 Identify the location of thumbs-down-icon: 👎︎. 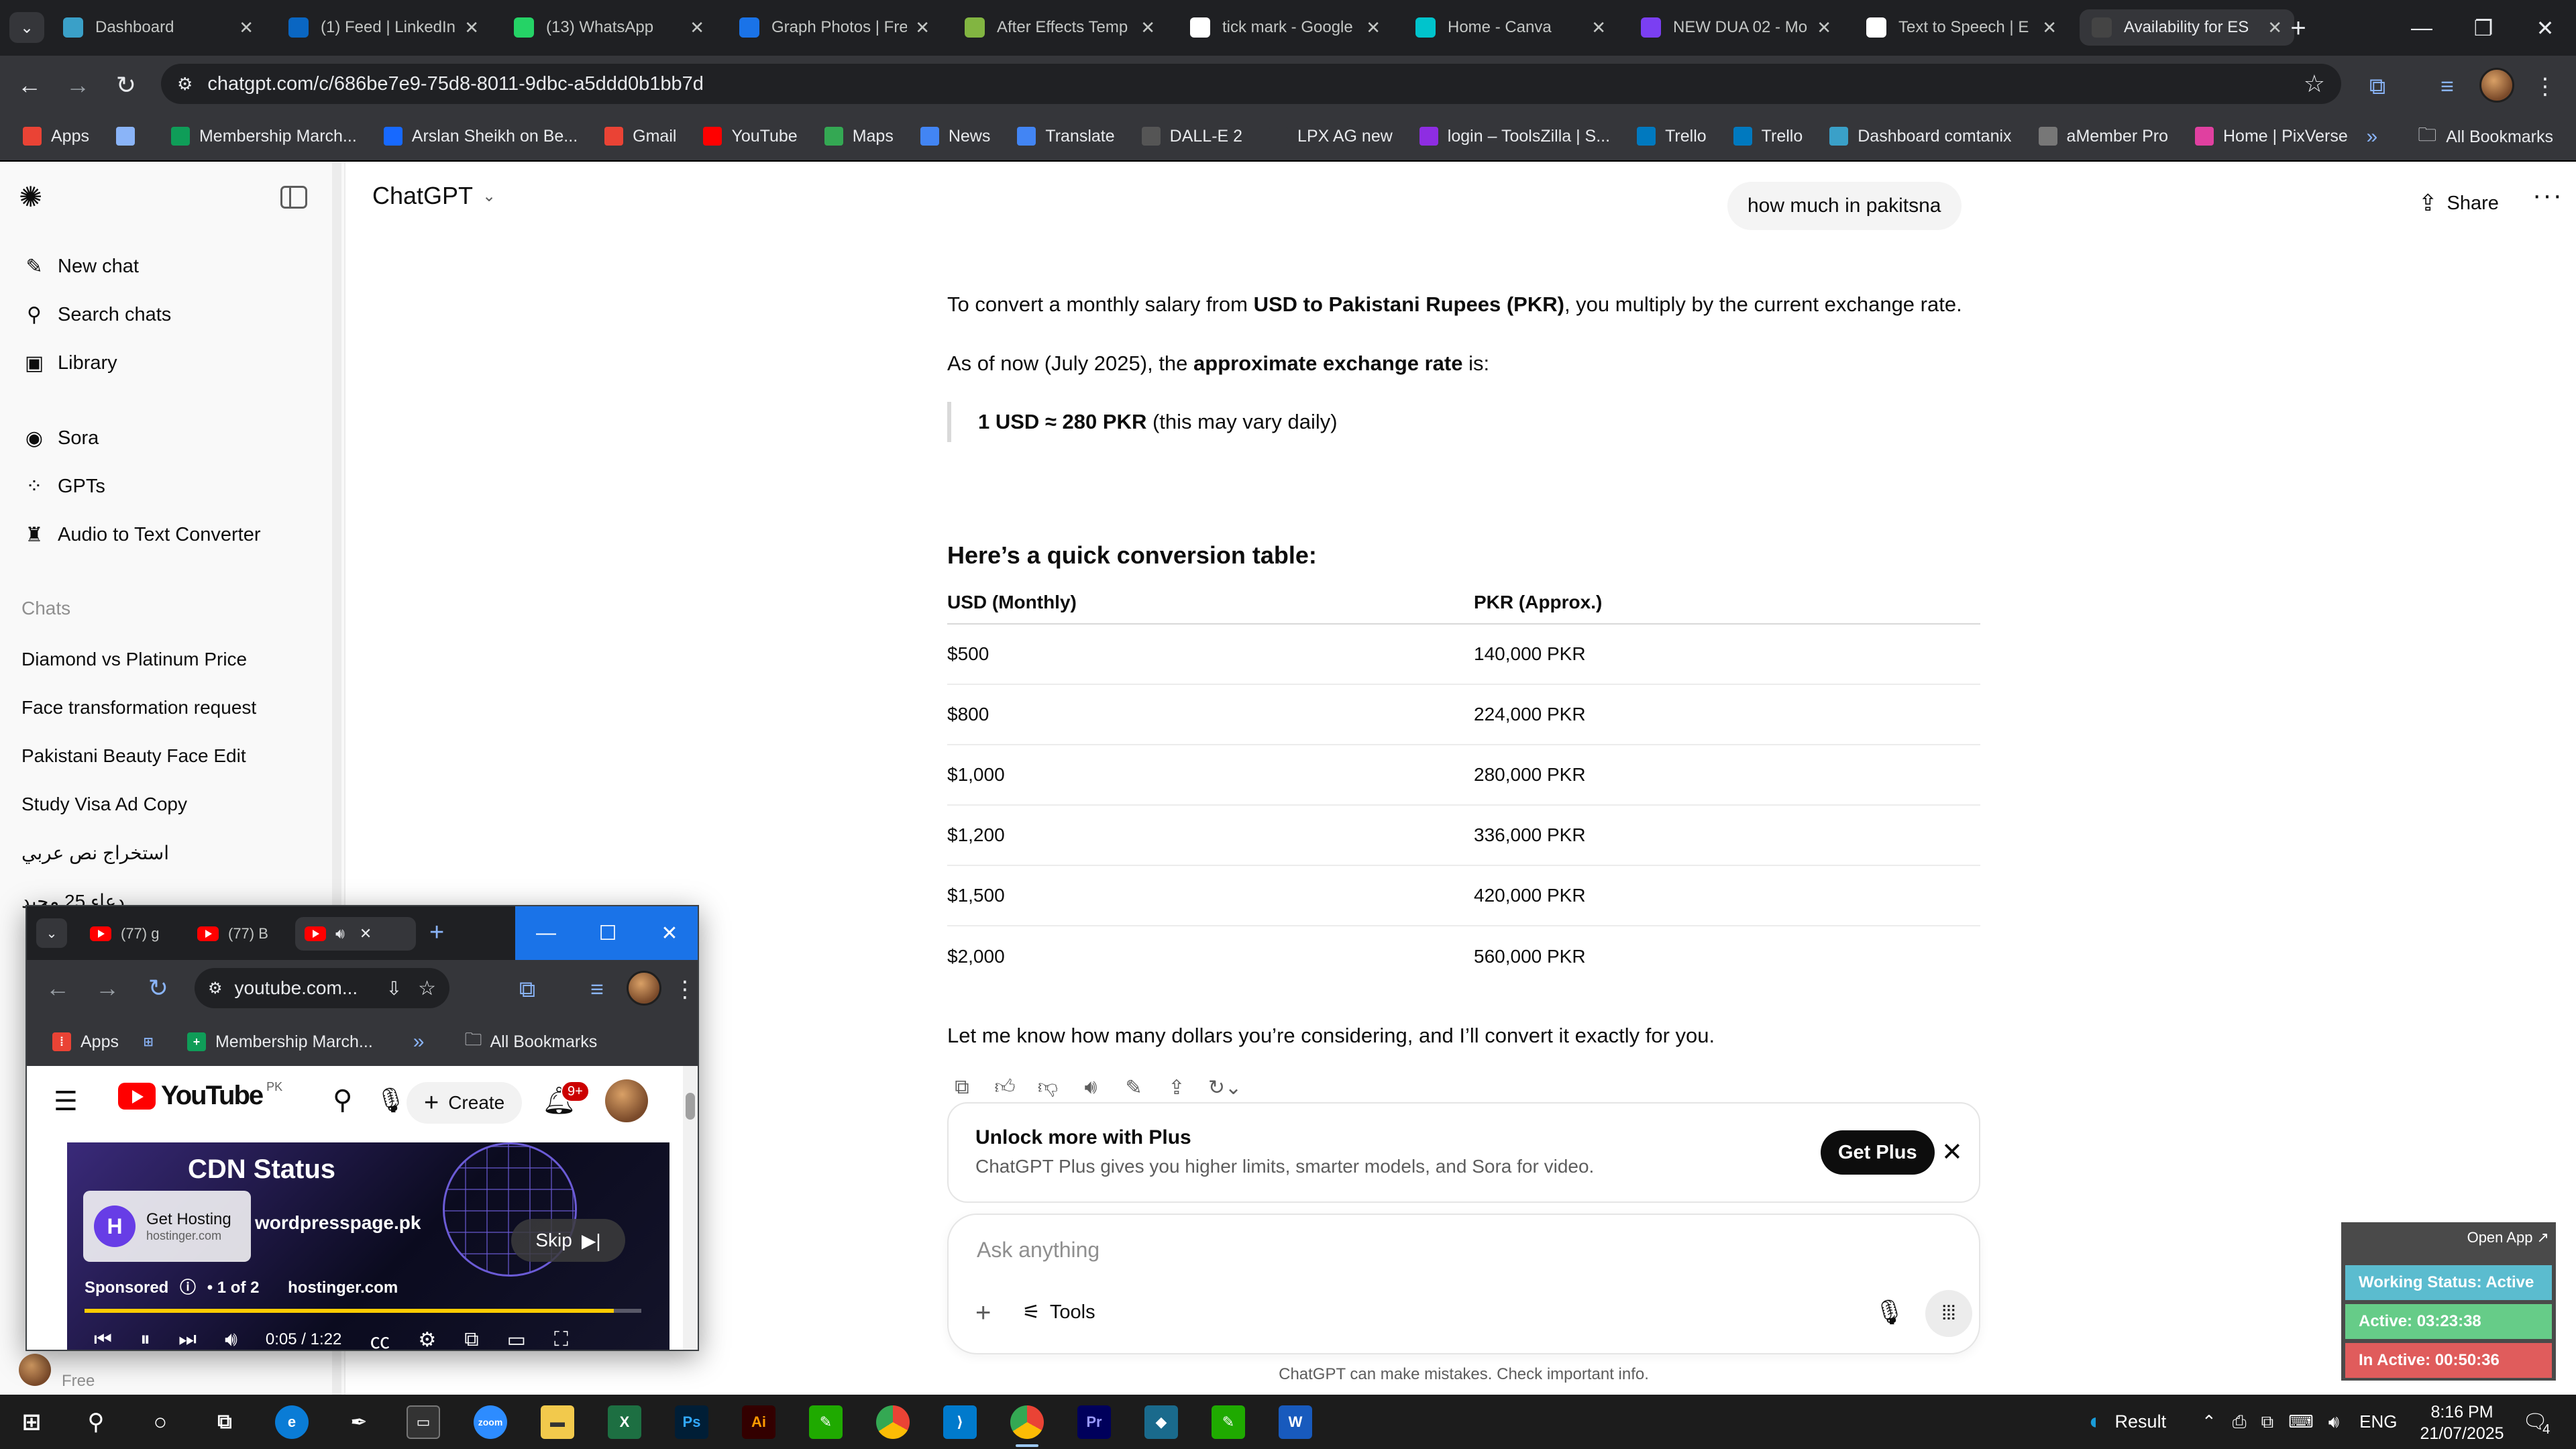
(1048, 1087).